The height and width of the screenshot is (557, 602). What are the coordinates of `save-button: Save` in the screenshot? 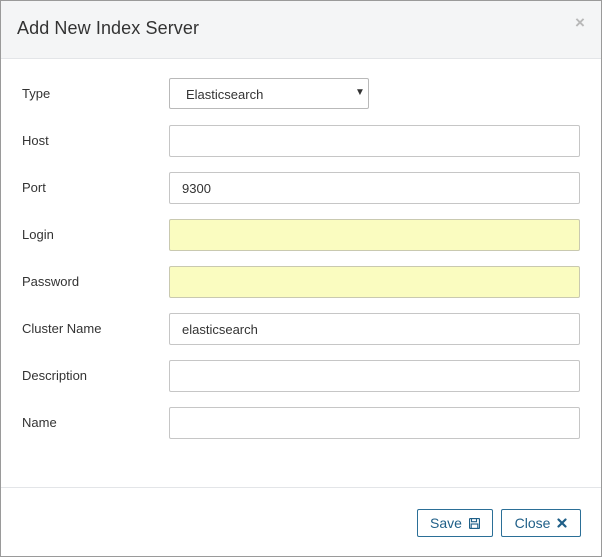 It's located at (455, 523).